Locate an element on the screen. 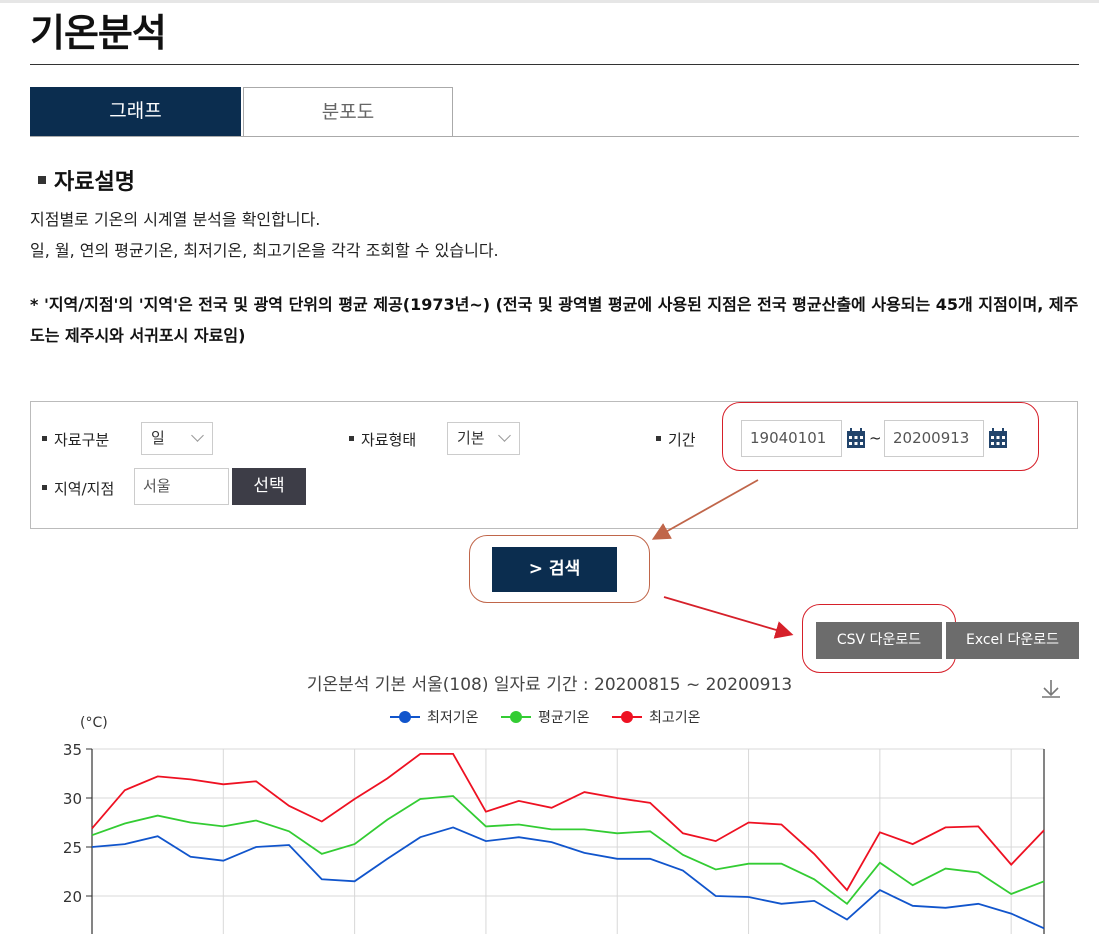 This screenshot has width=1099, height=934. legend-item-1: 최저기온 is located at coordinates (434, 718).